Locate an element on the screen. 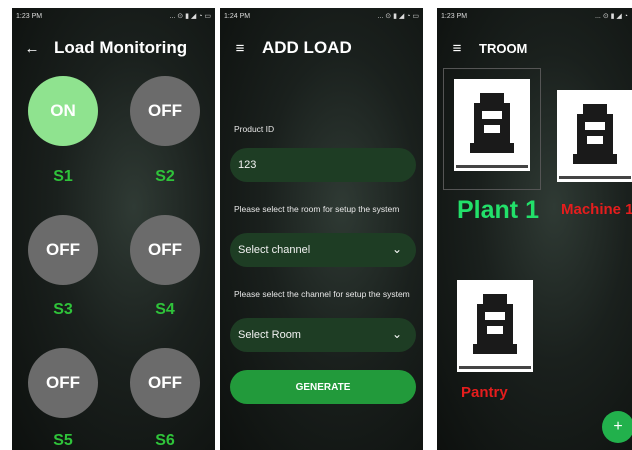 This screenshot has height=450, width=632. switch-label-s5: S5 is located at coordinates (63, 440).